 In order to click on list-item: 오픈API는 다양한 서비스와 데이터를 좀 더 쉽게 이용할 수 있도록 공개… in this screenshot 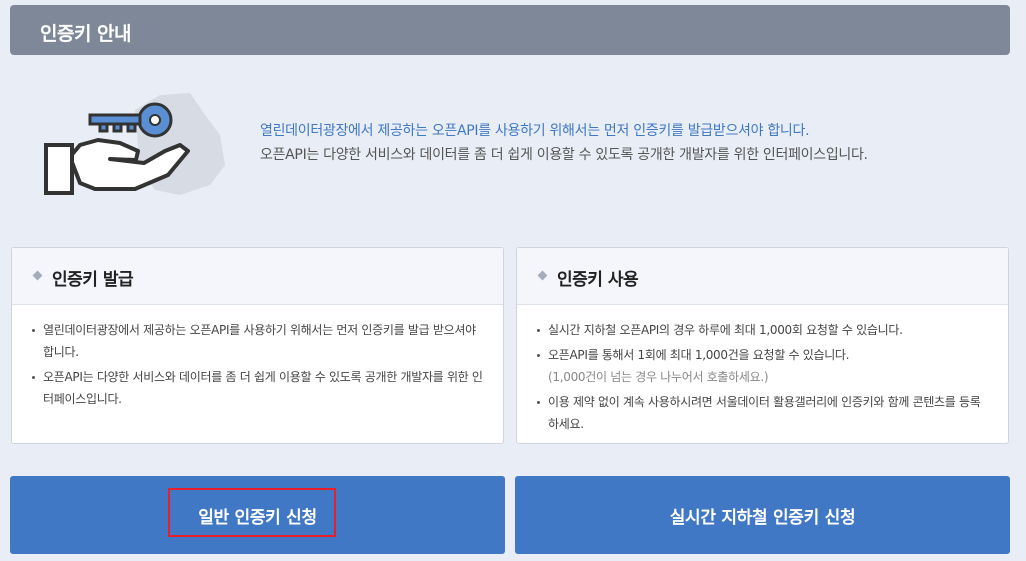, I will do `click(257, 388)`.